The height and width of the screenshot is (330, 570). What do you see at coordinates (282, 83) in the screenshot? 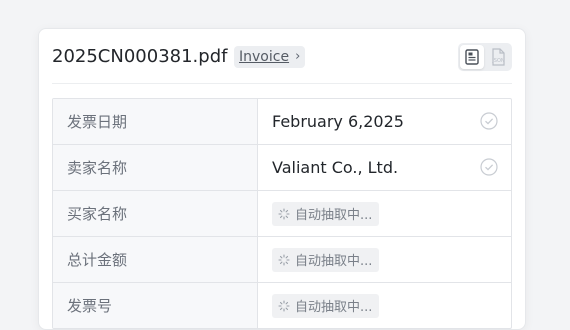
I see `header-divider` at bounding box center [282, 83].